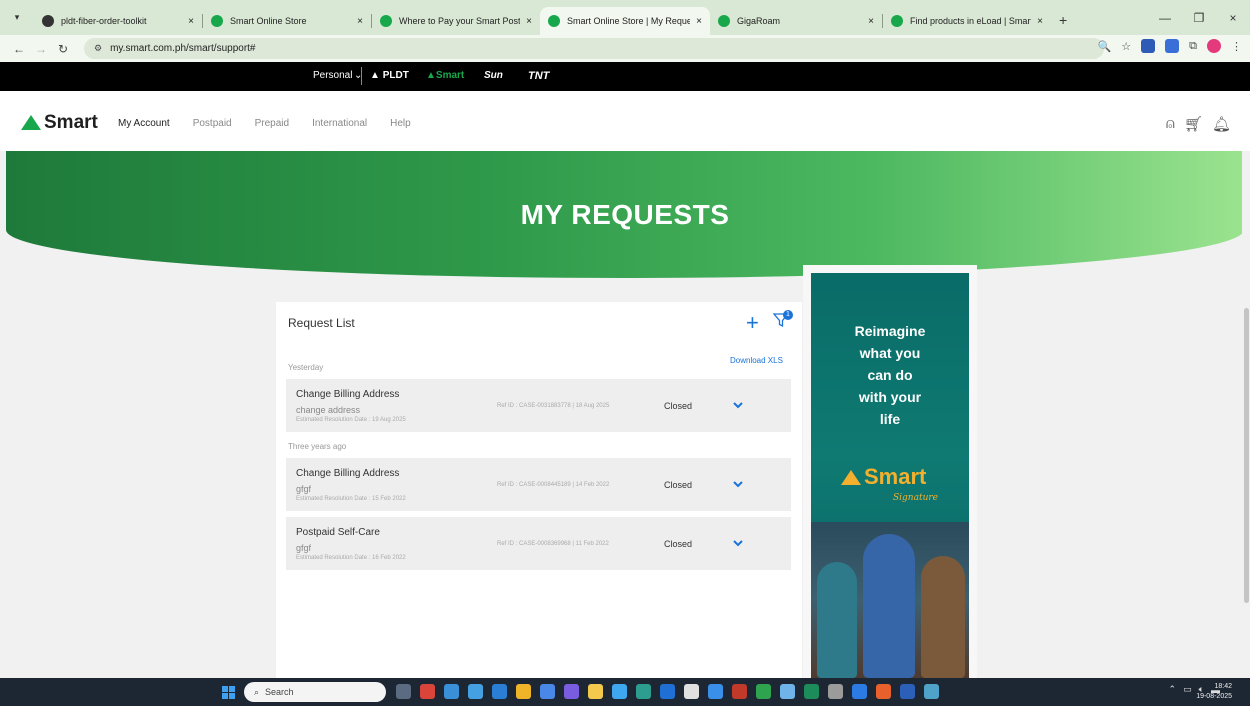  I want to click on account-icon: ⍝, so click(1170, 124).